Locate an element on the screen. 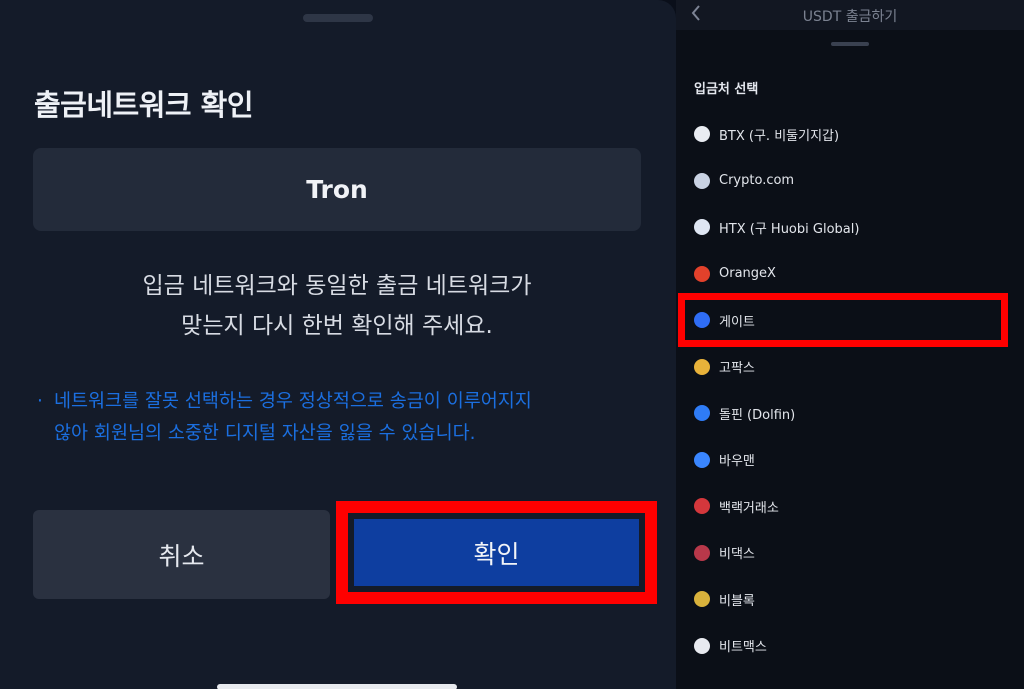 The image size is (1024, 689). exchange-item-label: 백랙거래소 is located at coordinates (749, 508).